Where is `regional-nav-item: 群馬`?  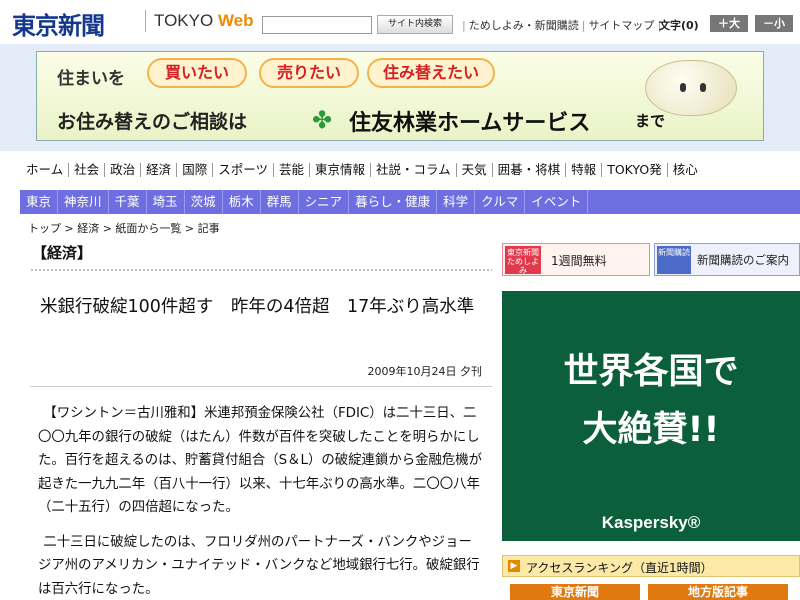 regional-nav-item: 群馬 is located at coordinates (280, 202).